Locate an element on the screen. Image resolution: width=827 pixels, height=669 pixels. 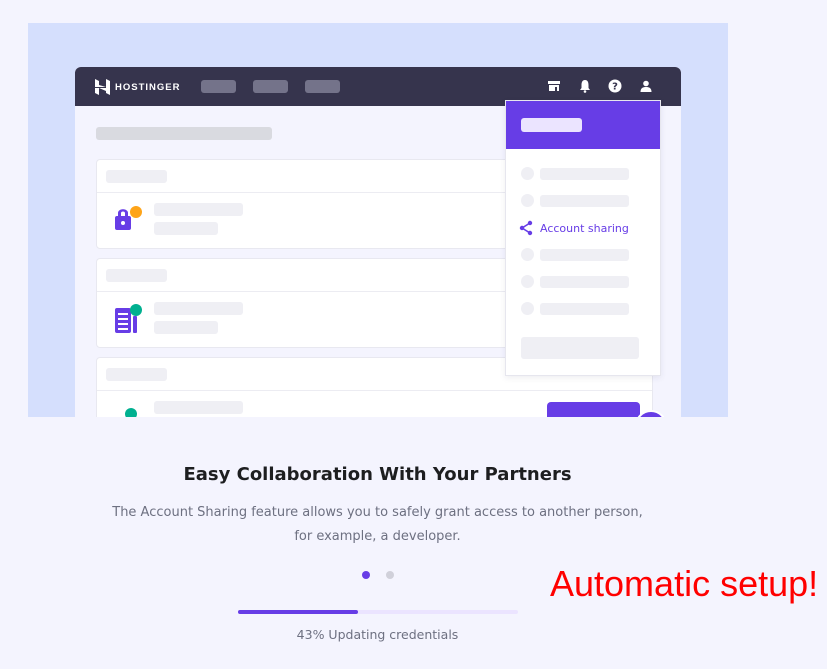
progress-label: 43% Updating credentials is located at coordinates (377, 634).